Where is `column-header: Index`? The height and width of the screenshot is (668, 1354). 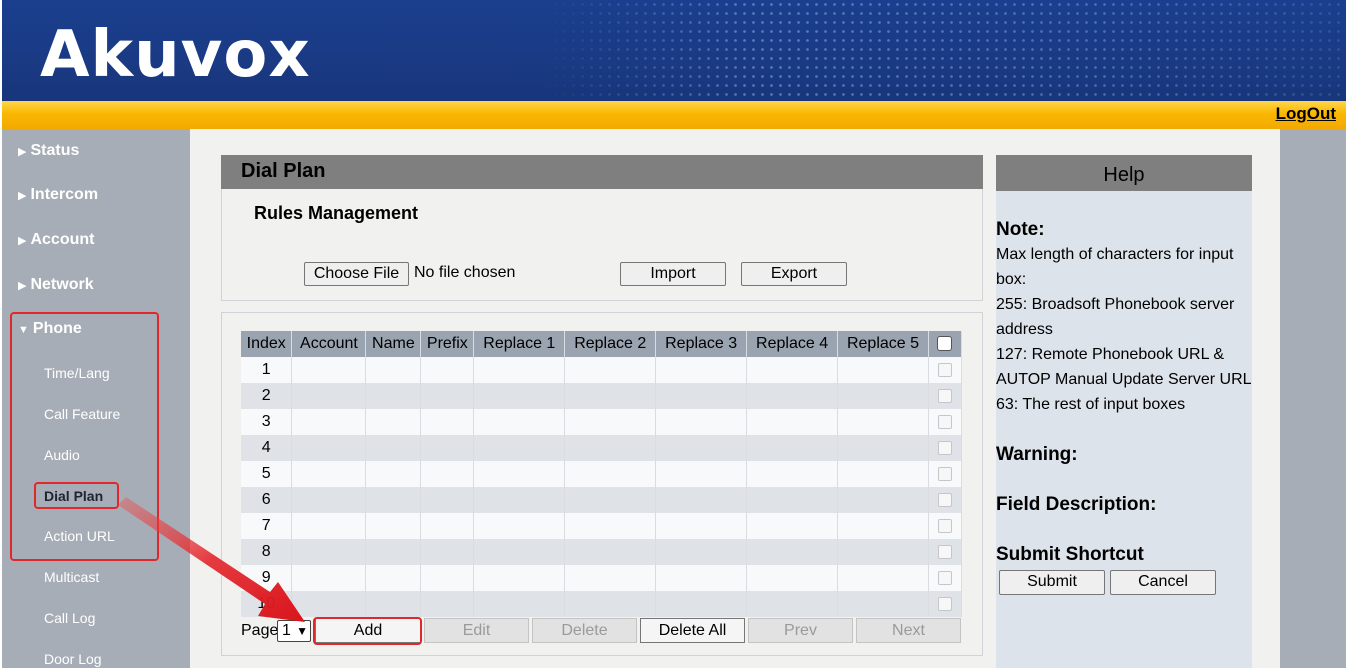 column-header: Index is located at coordinates (267, 344).